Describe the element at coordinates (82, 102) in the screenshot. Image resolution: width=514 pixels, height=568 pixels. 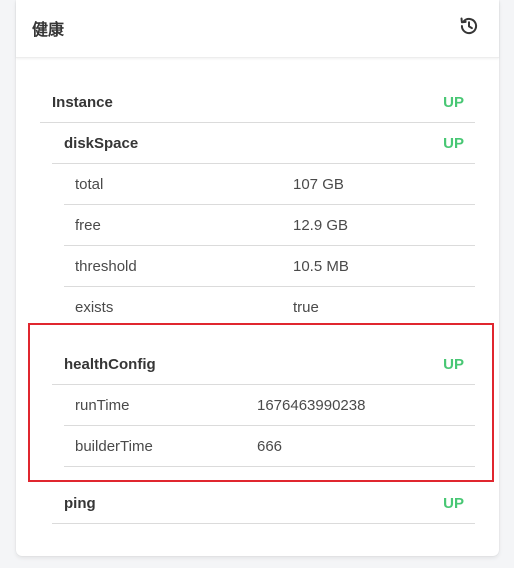
I see `instance-label: Instance` at that location.